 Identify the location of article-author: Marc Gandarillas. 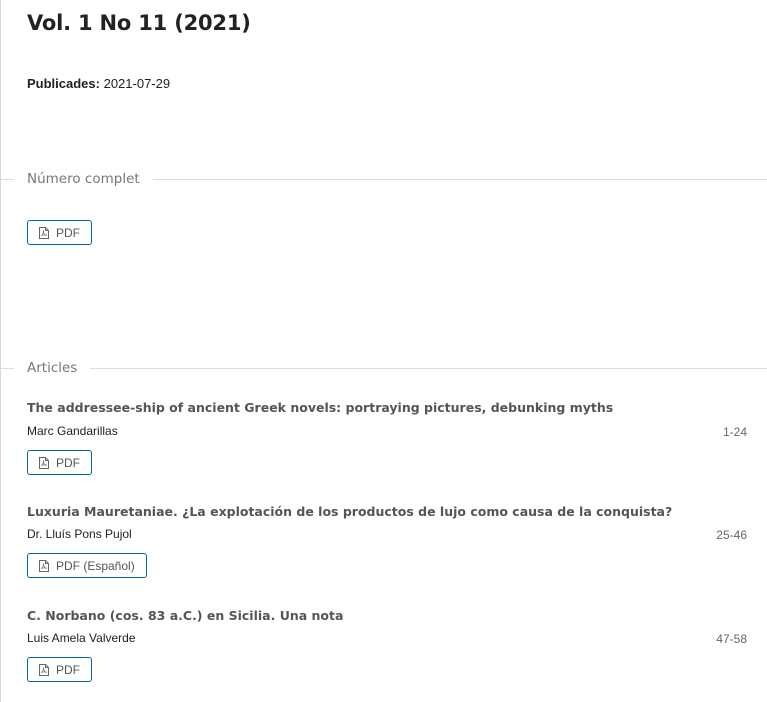
(72, 431).